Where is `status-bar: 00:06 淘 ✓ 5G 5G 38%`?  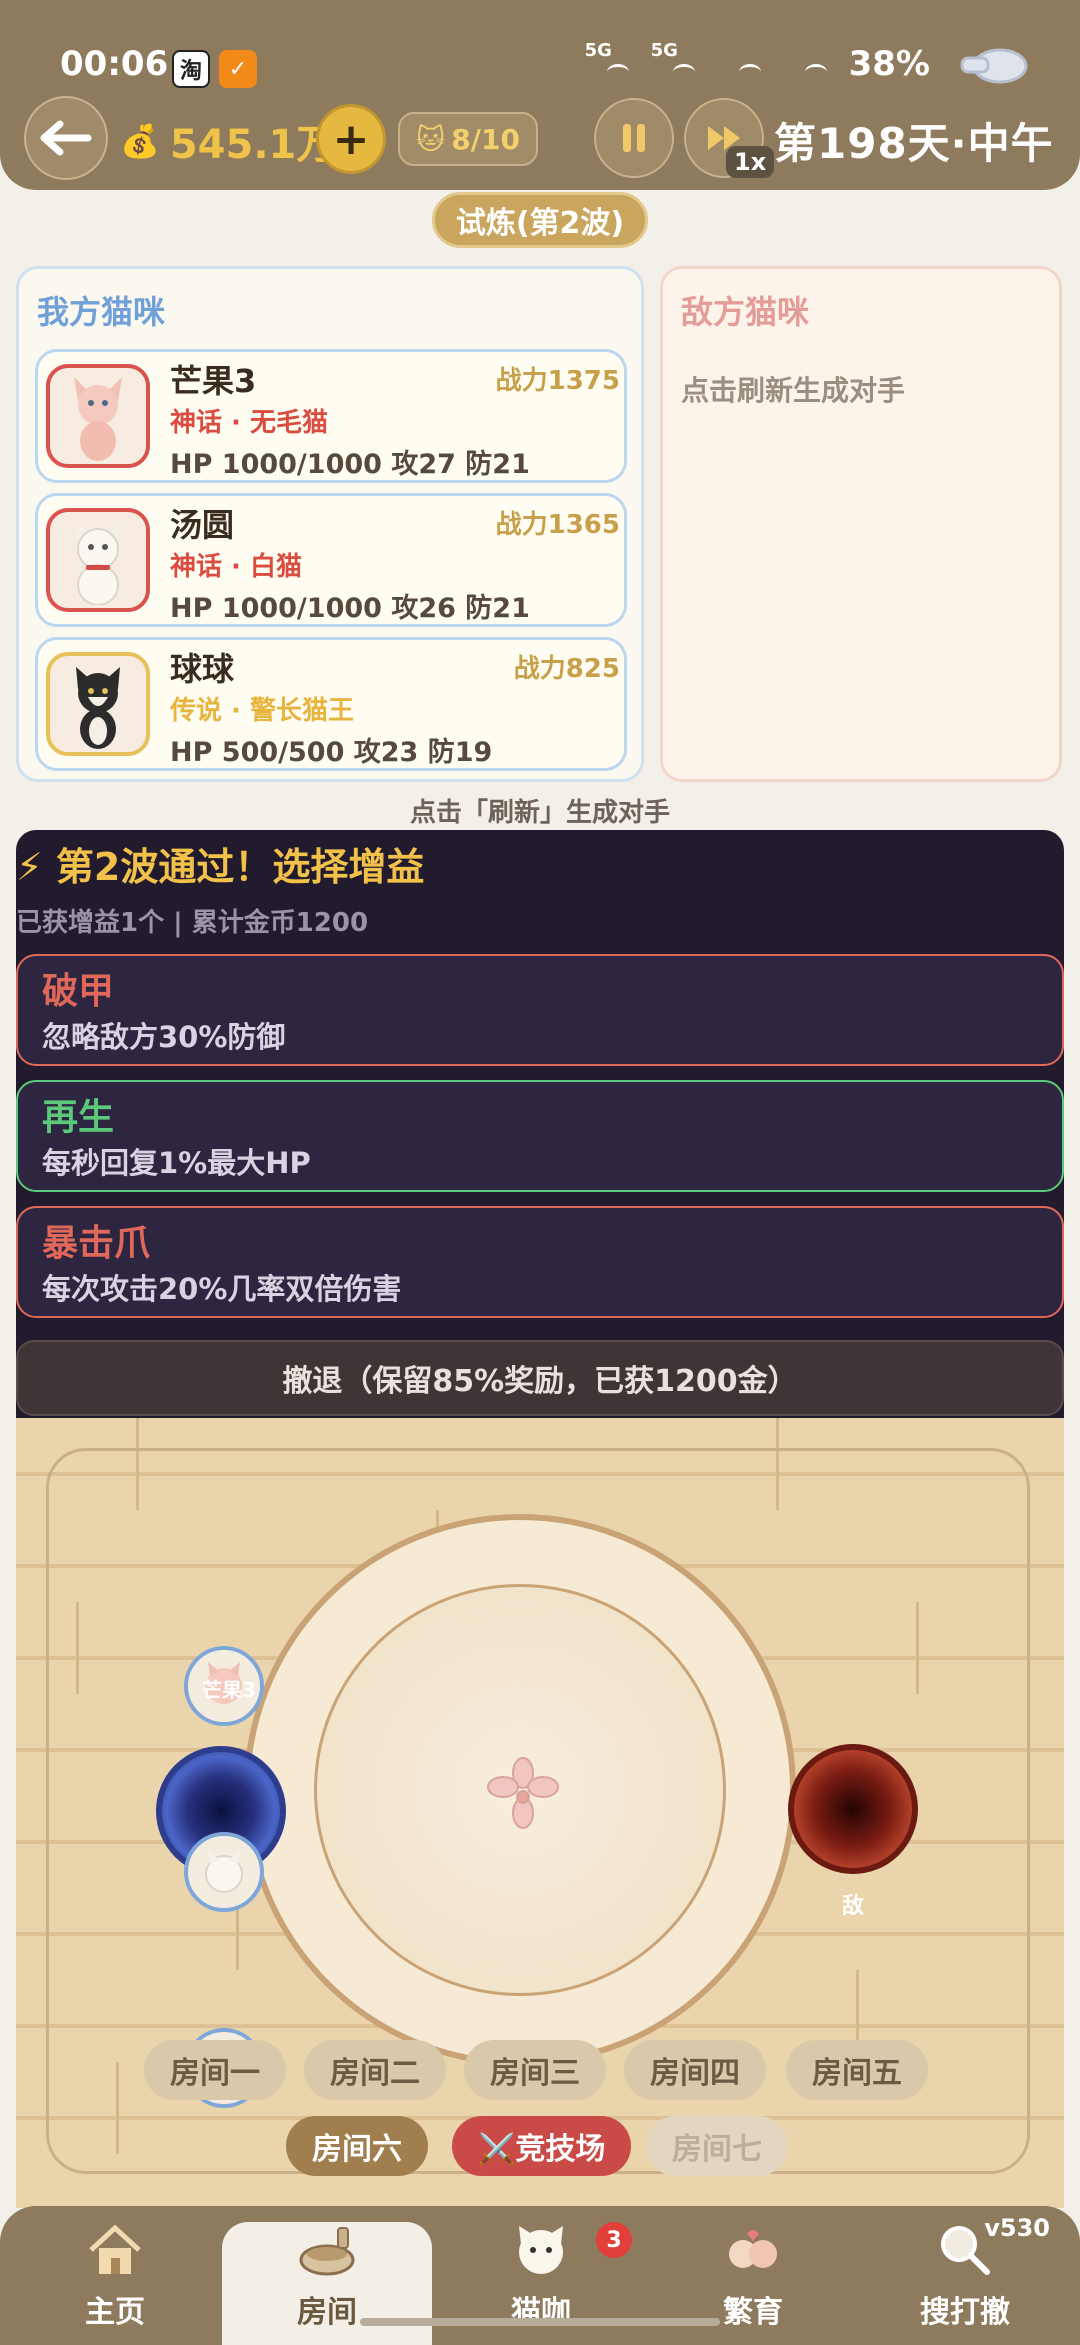 status-bar: 00:06 淘 ✓ 5G 5G 38% is located at coordinates (540, 45).